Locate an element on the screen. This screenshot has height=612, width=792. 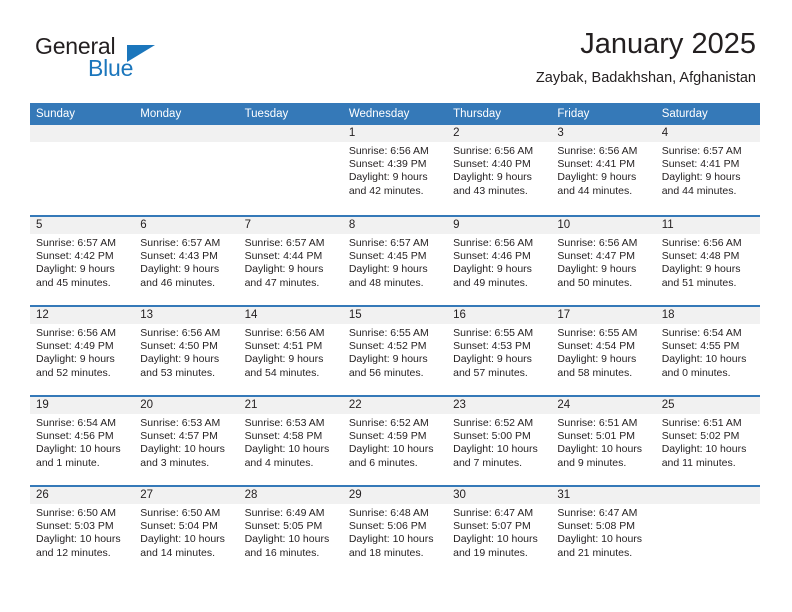
sunrise-text: Sunrise: 6:50 AM is located at coordinates (76, 513).